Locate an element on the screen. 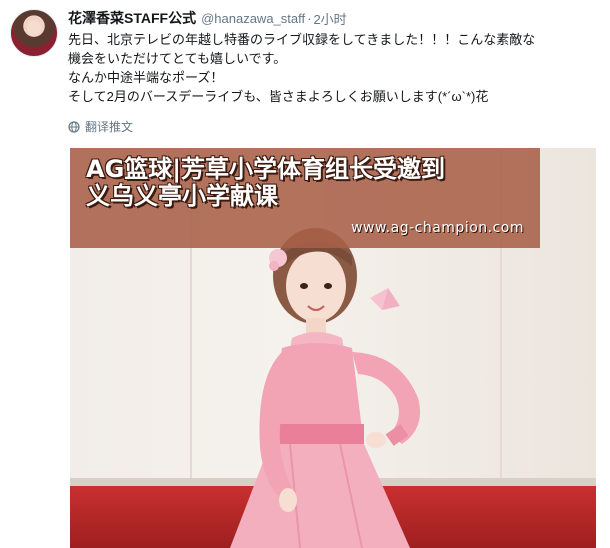 The image size is (610, 548). tweet-text-line: そして2月のバースデーライブも、皆さまよろしくお願いします(*´ω`*)花 is located at coordinates (278, 96).